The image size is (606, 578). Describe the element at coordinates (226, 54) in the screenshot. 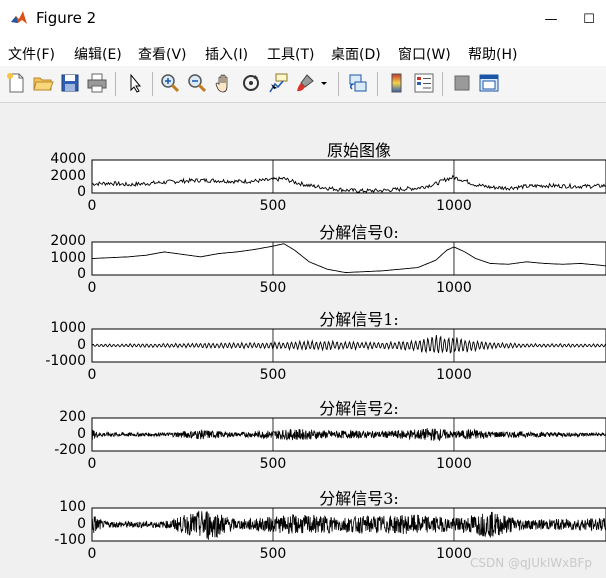

I see `menu-insert: 插入(I)` at that location.